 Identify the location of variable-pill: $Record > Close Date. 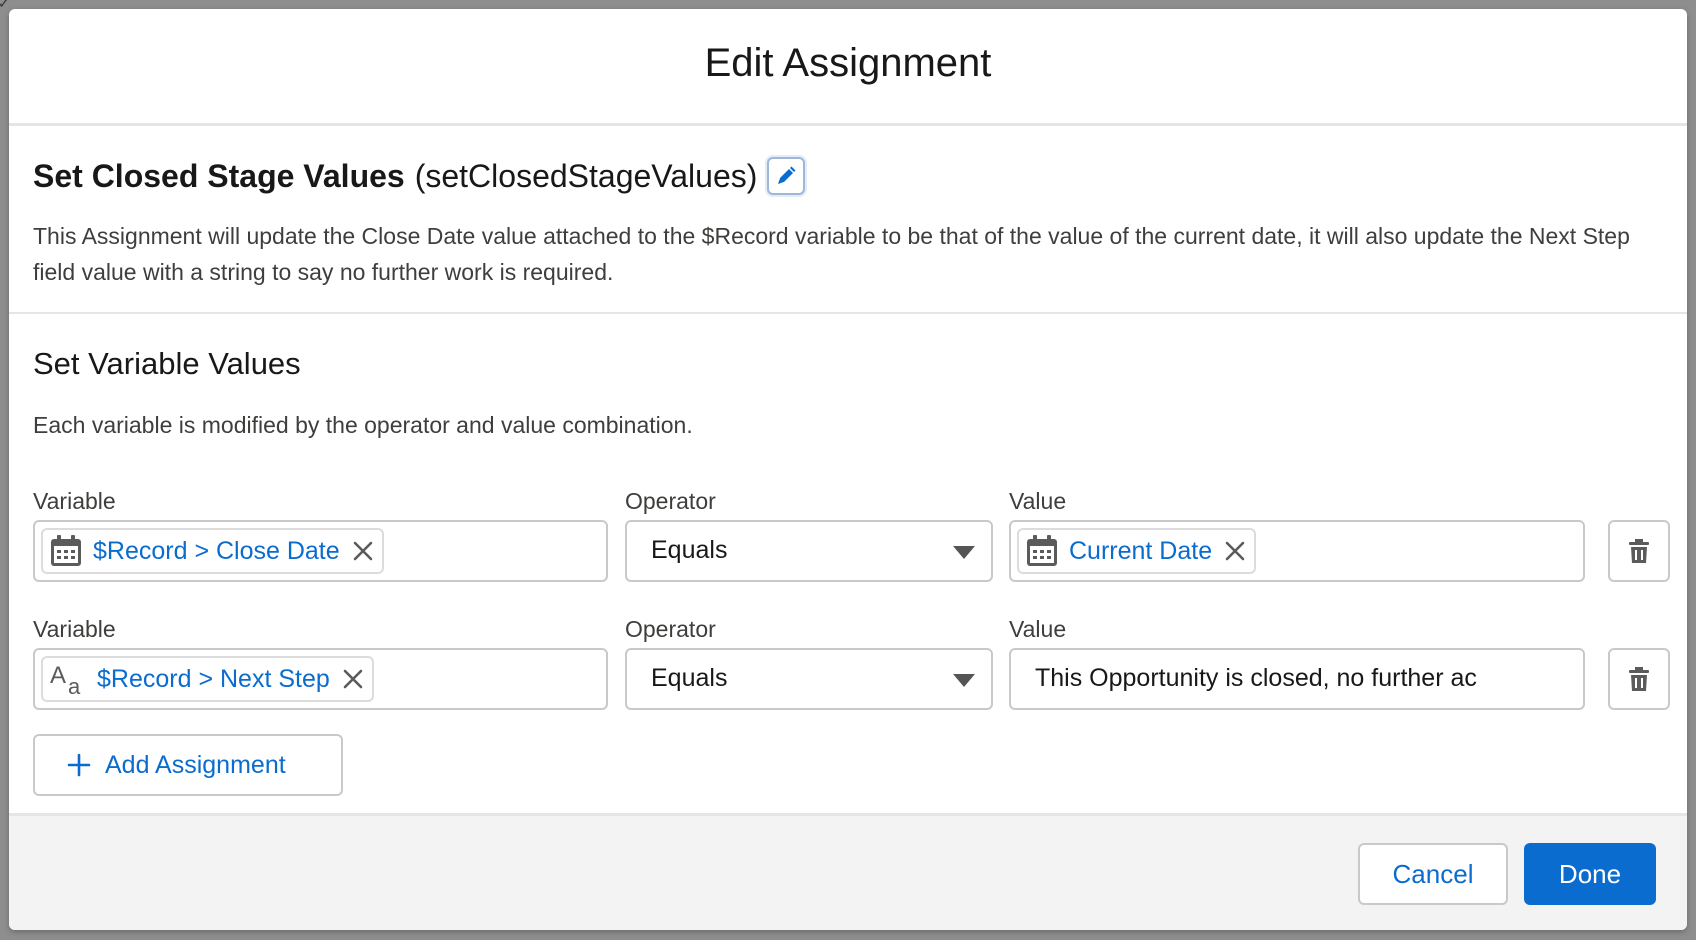
(212, 551).